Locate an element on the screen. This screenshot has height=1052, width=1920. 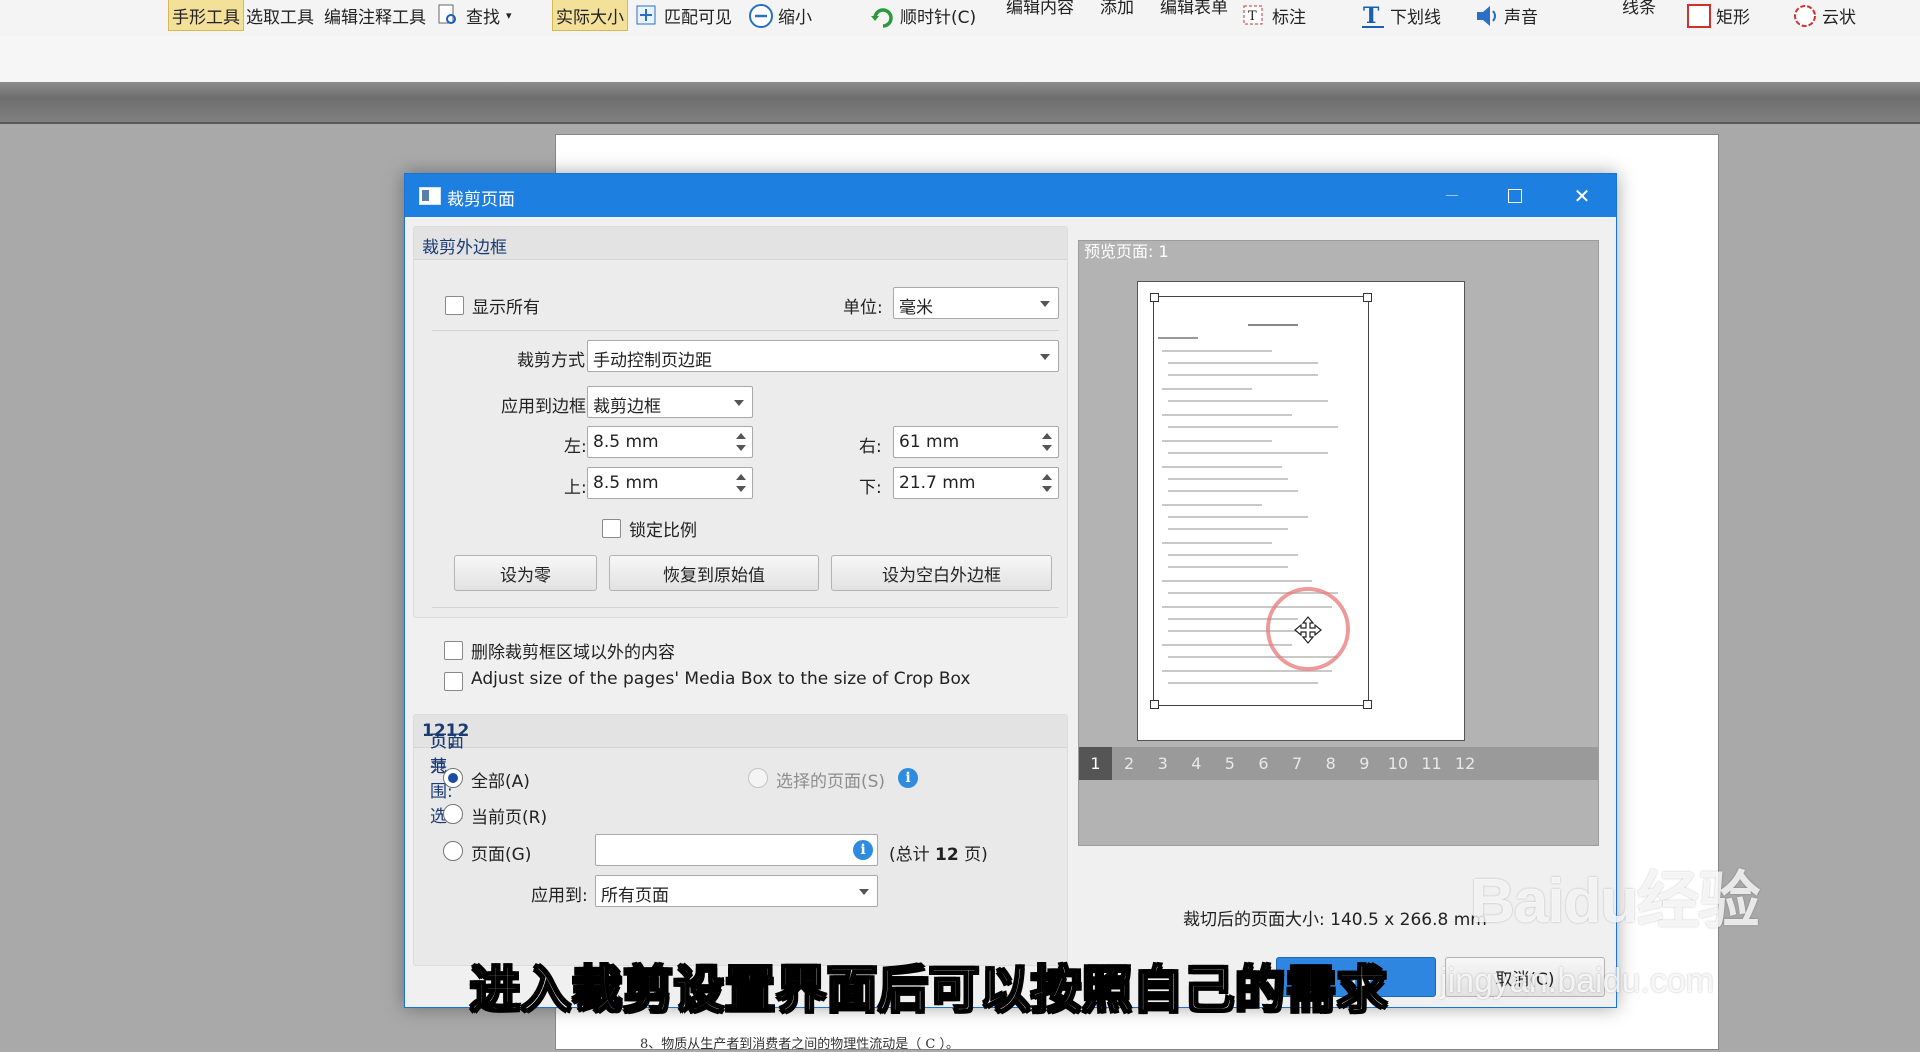
line-label: 线条 is located at coordinates (1639, 9).